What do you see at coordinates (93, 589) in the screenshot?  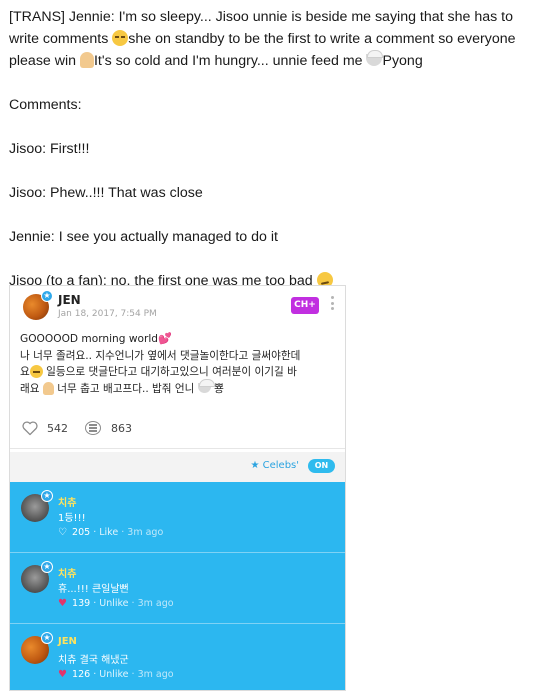 I see `comment-text: 휴...!!! 큰일날뻔` at bounding box center [93, 589].